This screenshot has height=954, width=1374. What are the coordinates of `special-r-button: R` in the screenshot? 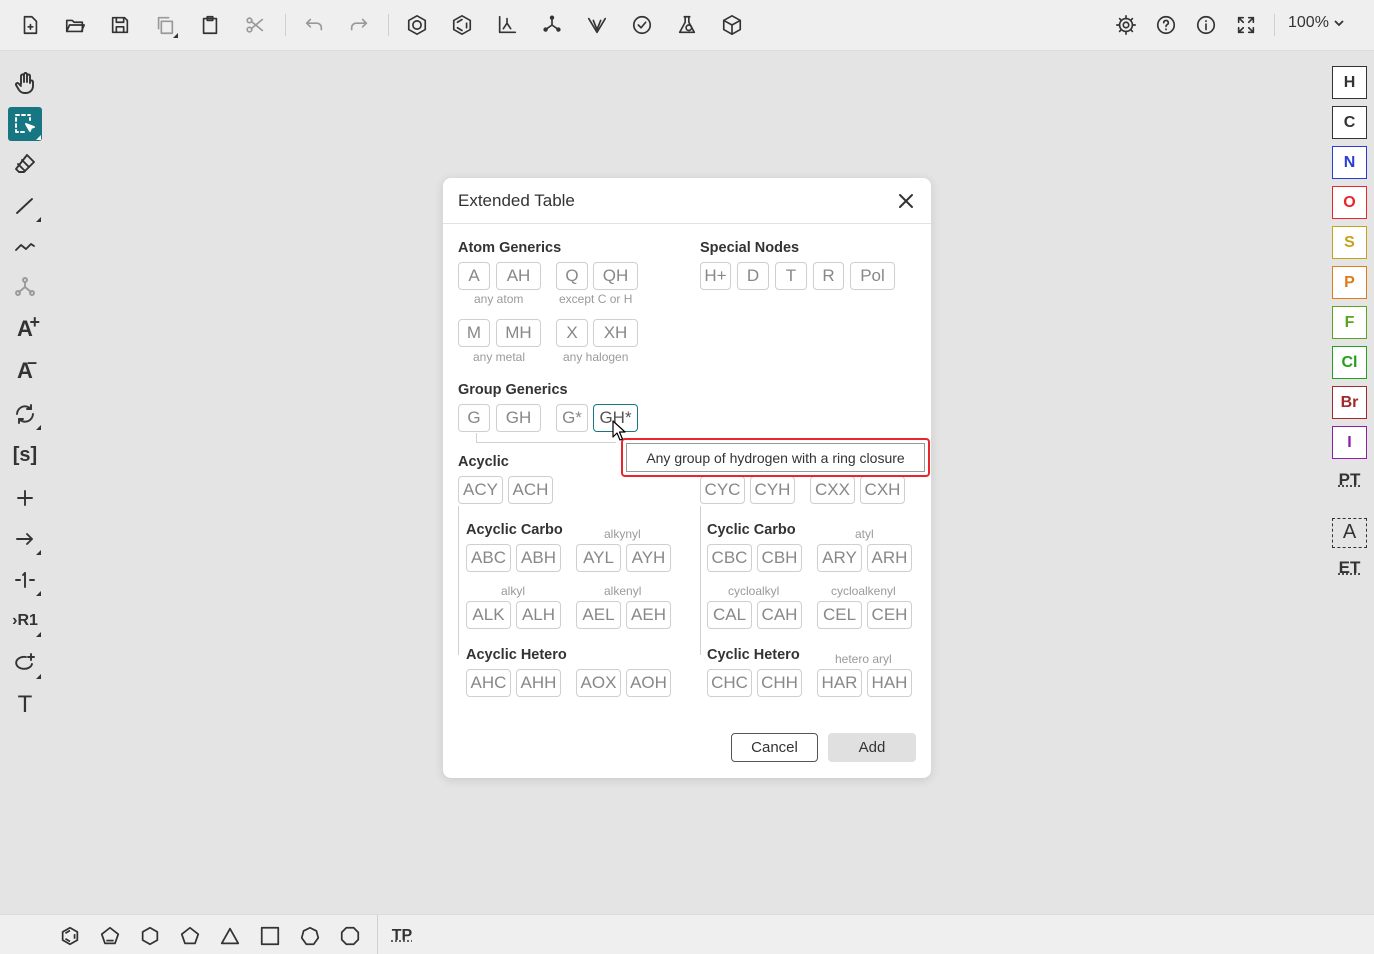 It's located at (828, 276).